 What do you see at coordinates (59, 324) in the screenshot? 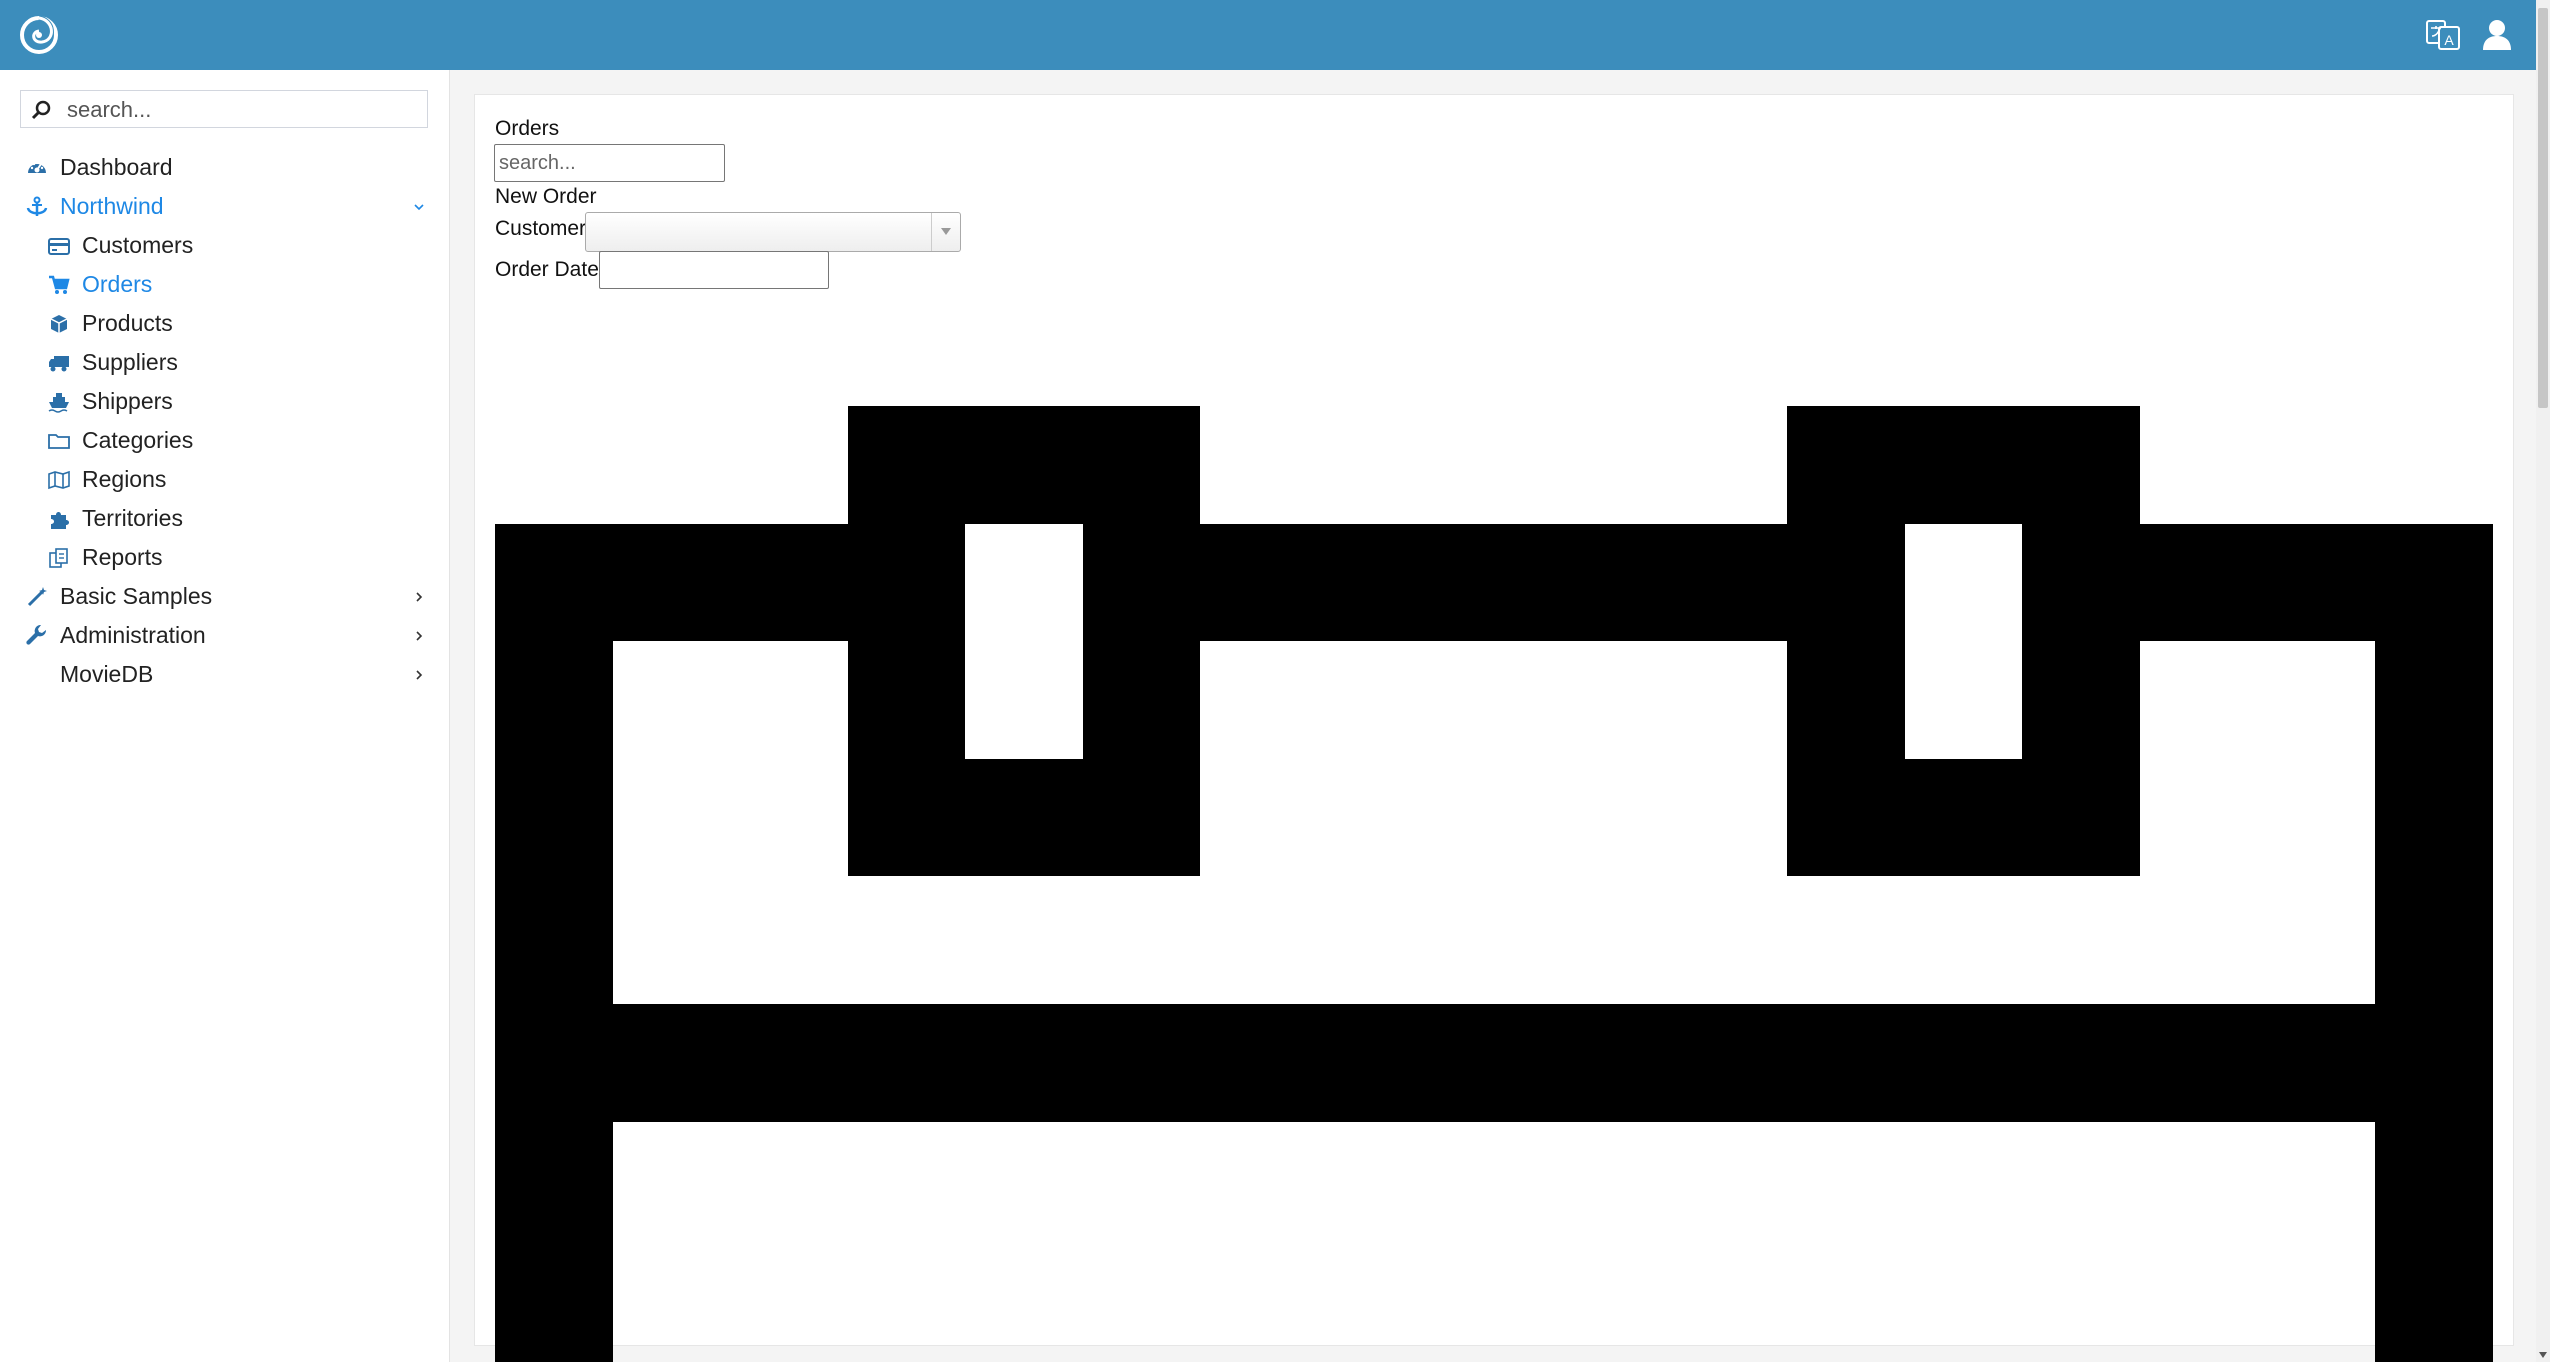
I see `cube-icon` at bounding box center [59, 324].